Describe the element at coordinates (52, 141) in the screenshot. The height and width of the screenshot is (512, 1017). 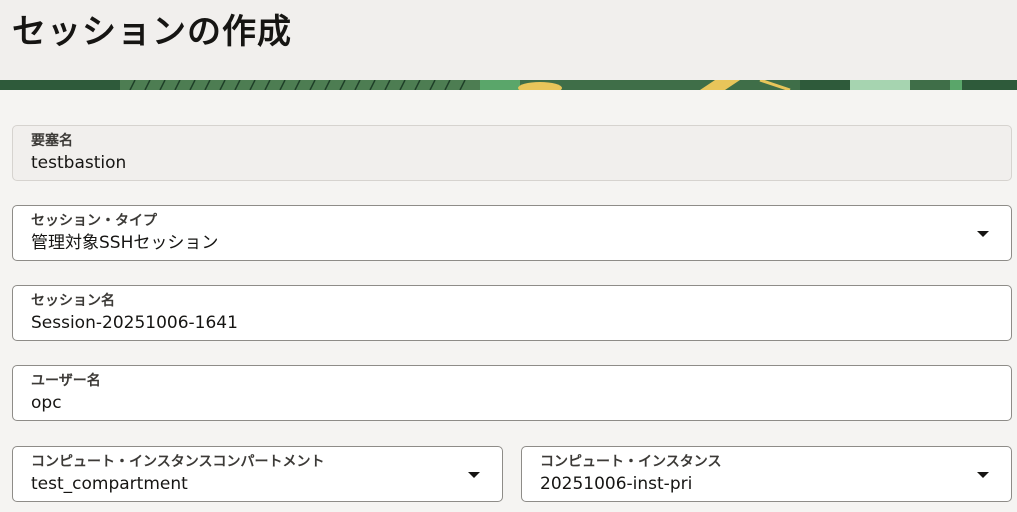
I see `bastion-name-label: 要塞名` at that location.